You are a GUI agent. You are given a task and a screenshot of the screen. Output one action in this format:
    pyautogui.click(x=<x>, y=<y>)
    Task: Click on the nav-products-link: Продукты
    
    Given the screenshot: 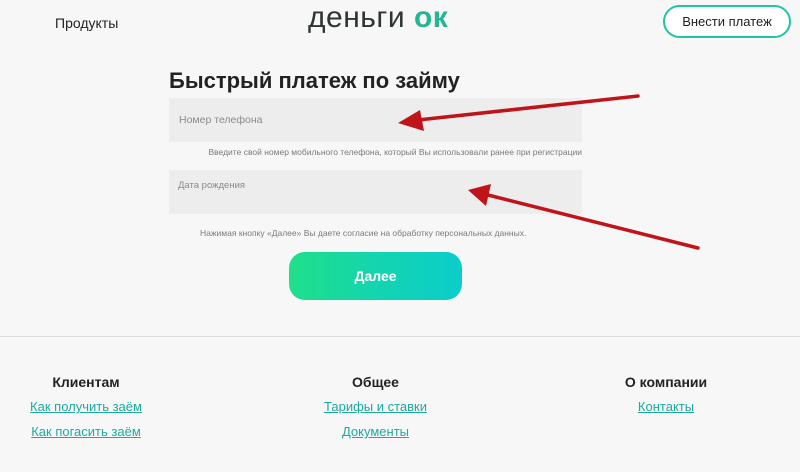 What is the action you would take?
    pyautogui.click(x=86, y=23)
    